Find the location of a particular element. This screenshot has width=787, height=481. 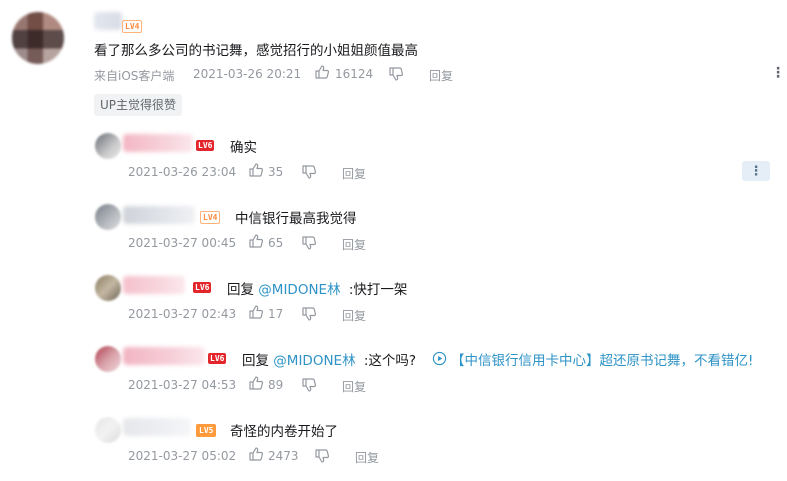

main-comment-avatar is located at coordinates (38, 38).